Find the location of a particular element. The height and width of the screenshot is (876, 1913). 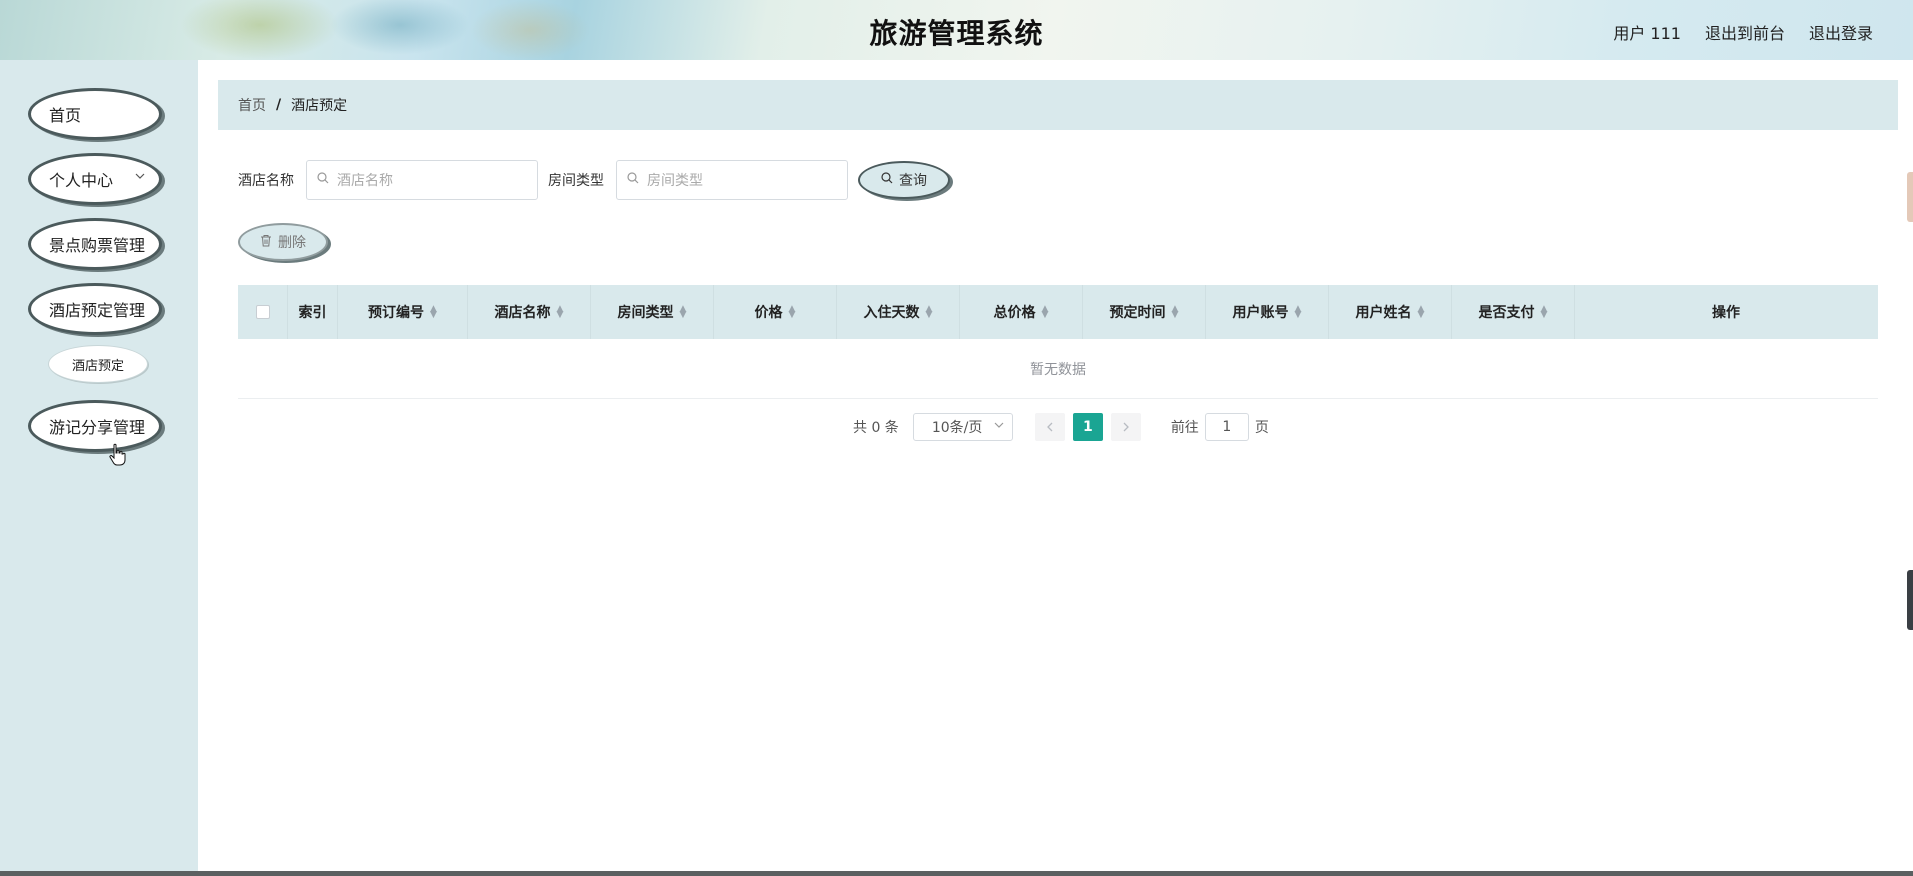

delete-button-label: 删除 is located at coordinates (292, 243).